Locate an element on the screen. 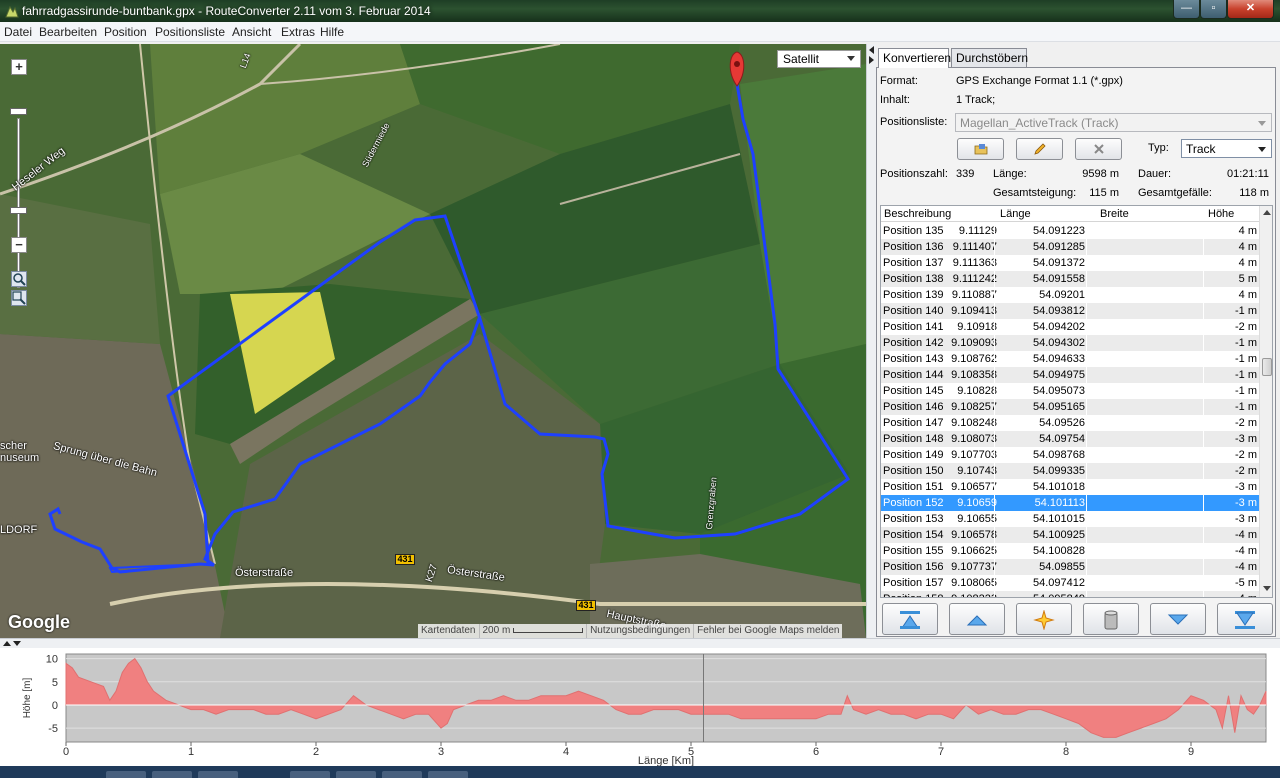 This screenshot has height=778, width=1280. table-row: Position 154 9.106578 54.100925 -4 m is located at coordinates (1070, 535).